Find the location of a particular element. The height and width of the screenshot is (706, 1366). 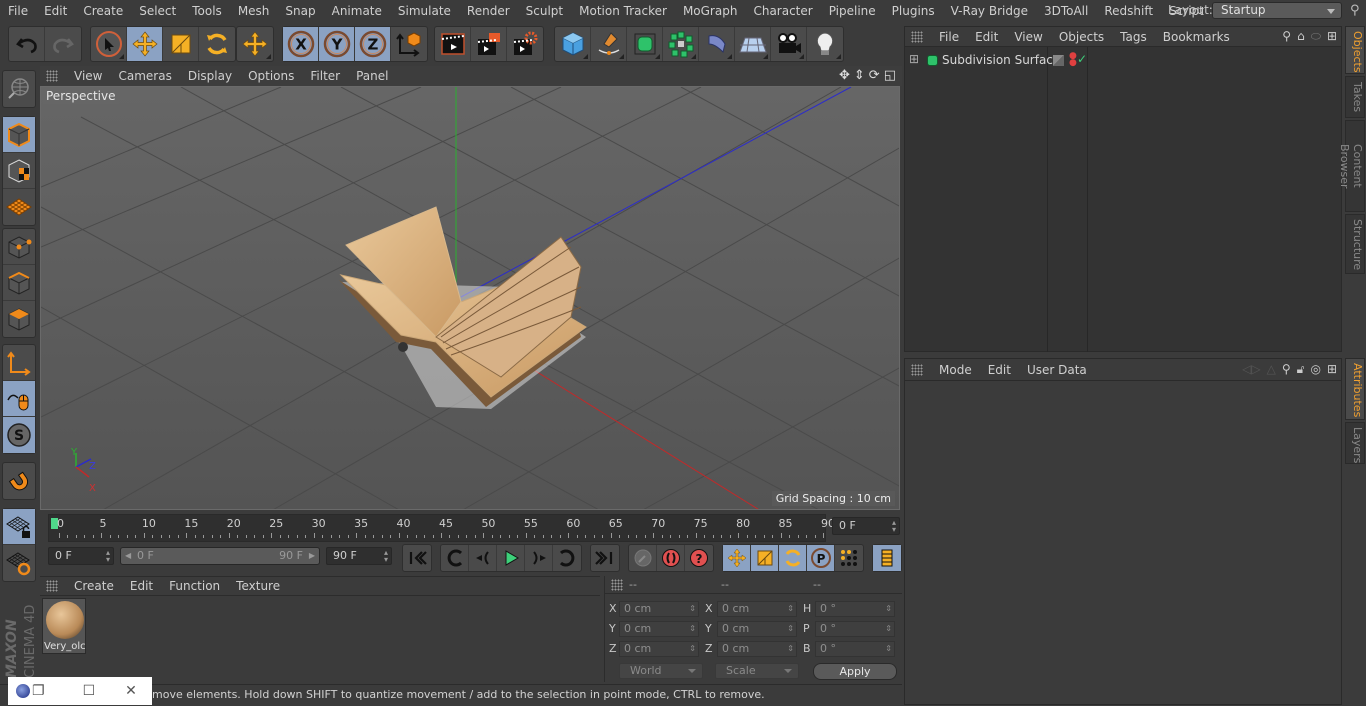

viewport-menu-display: Display is located at coordinates (210, 76).